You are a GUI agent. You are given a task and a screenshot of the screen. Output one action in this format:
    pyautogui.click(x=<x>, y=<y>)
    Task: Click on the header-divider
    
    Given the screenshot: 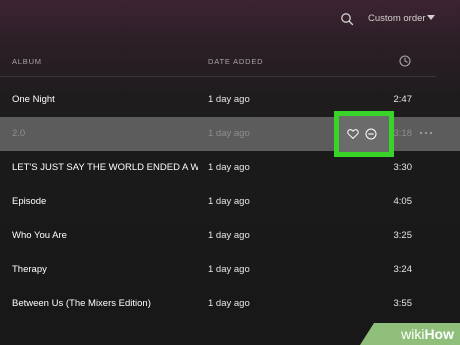 What is the action you would take?
    pyautogui.click(x=218, y=76)
    